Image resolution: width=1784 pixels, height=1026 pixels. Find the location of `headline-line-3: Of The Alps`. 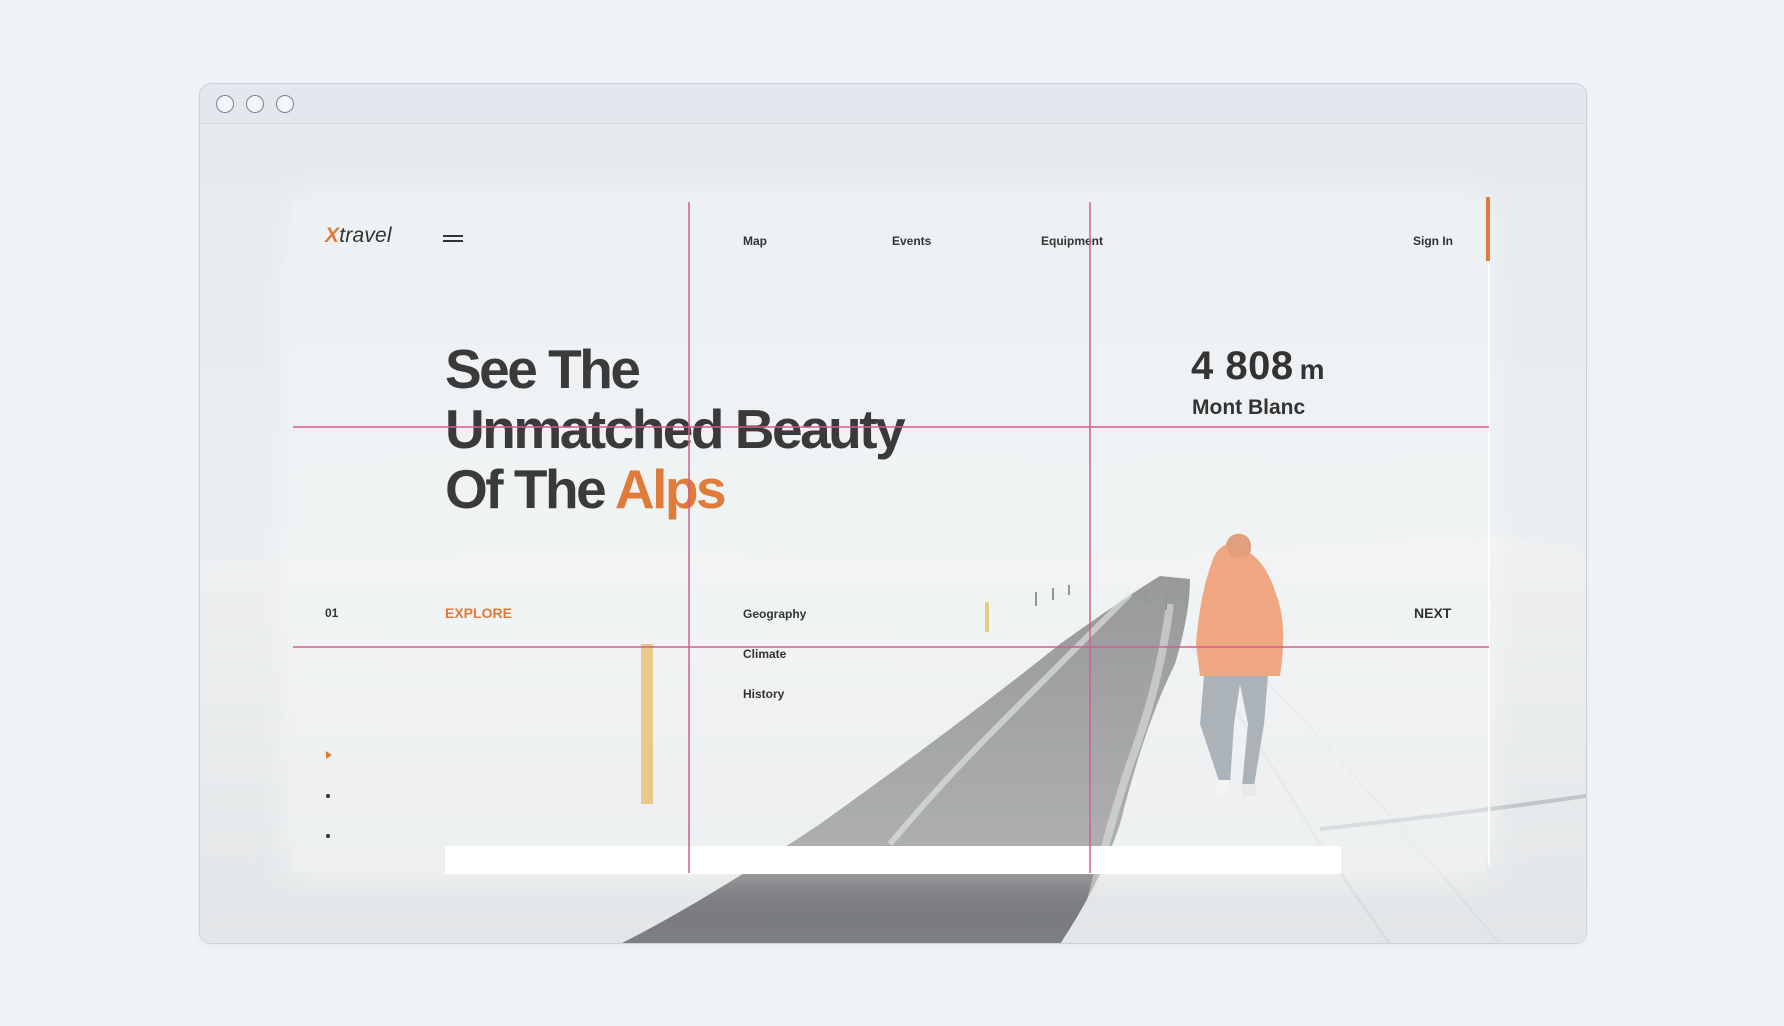

headline-line-3: Of The Alps is located at coordinates (674, 489).